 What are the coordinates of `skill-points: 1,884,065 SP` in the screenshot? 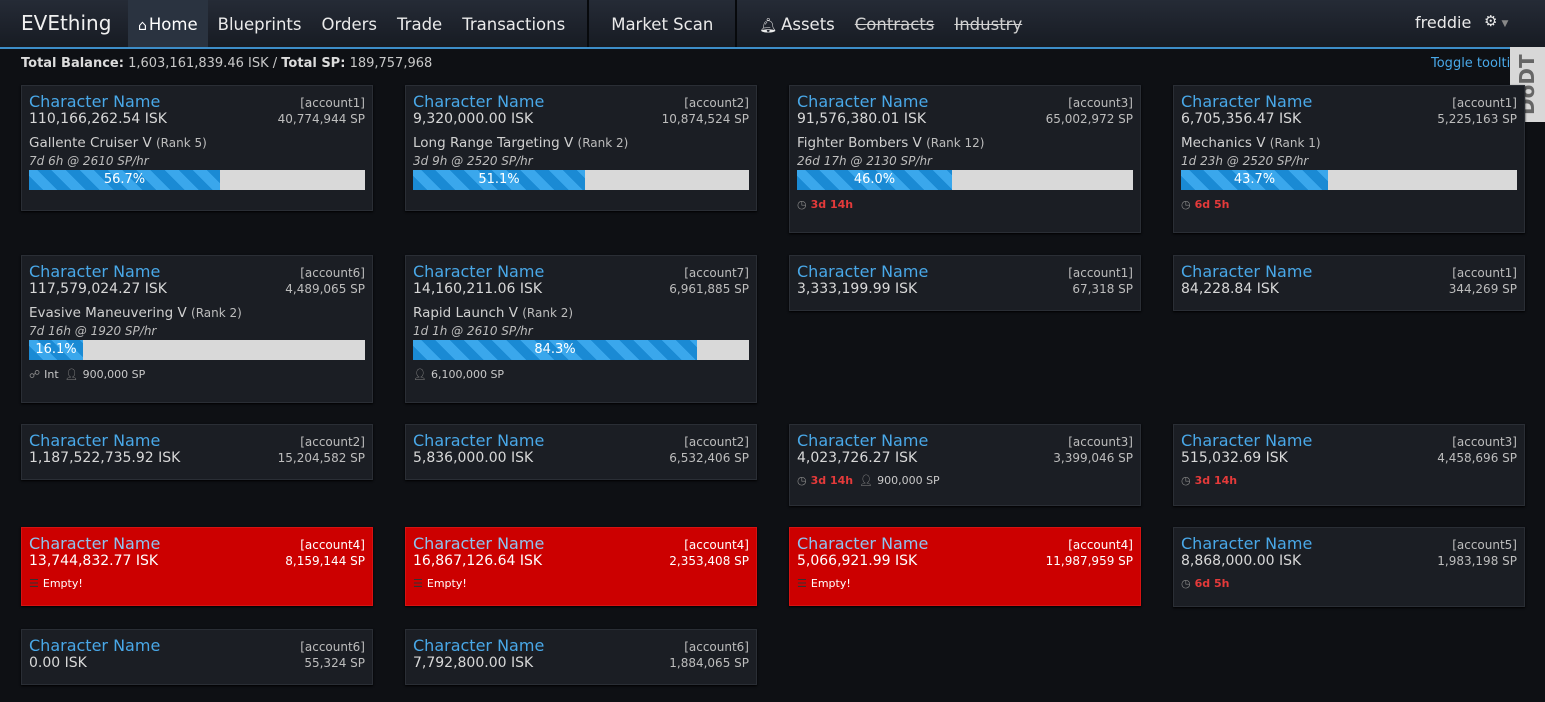 It's located at (709, 663).